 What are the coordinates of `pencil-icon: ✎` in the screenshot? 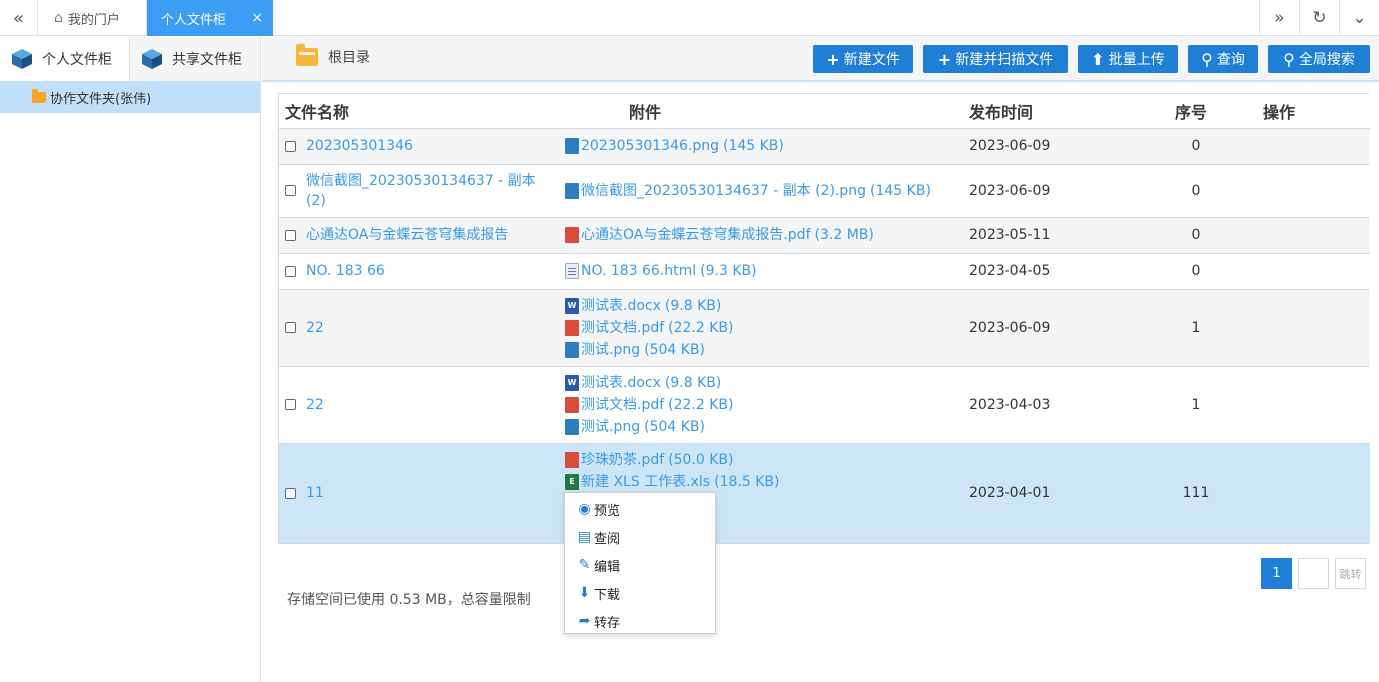 It's located at (584, 565).